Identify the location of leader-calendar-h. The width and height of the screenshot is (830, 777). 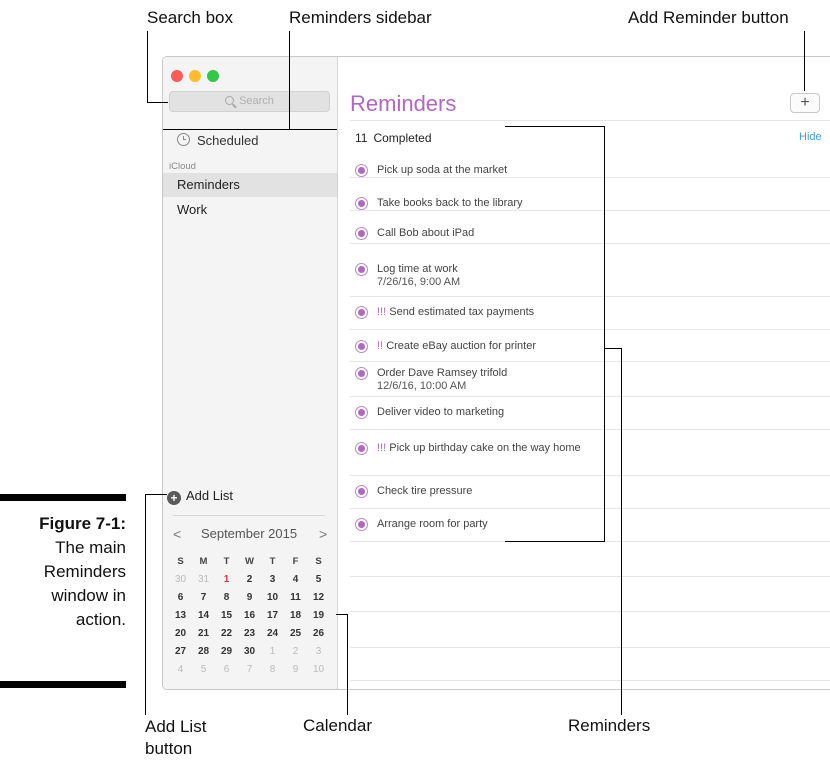
(342, 614).